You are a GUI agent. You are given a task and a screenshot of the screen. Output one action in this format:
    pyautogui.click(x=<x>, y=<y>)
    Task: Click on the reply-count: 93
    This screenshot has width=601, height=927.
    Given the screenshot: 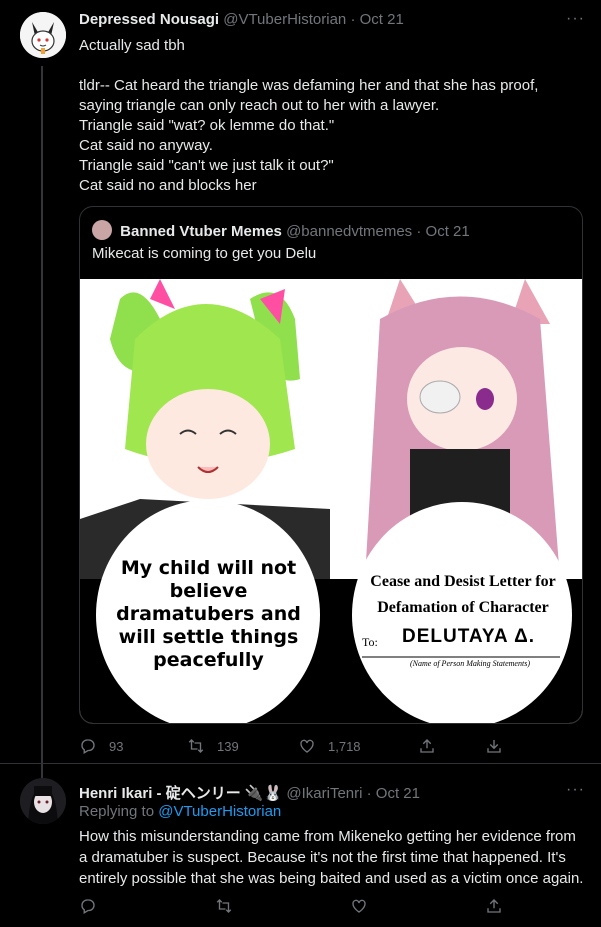 What is the action you would take?
    pyautogui.click(x=116, y=746)
    